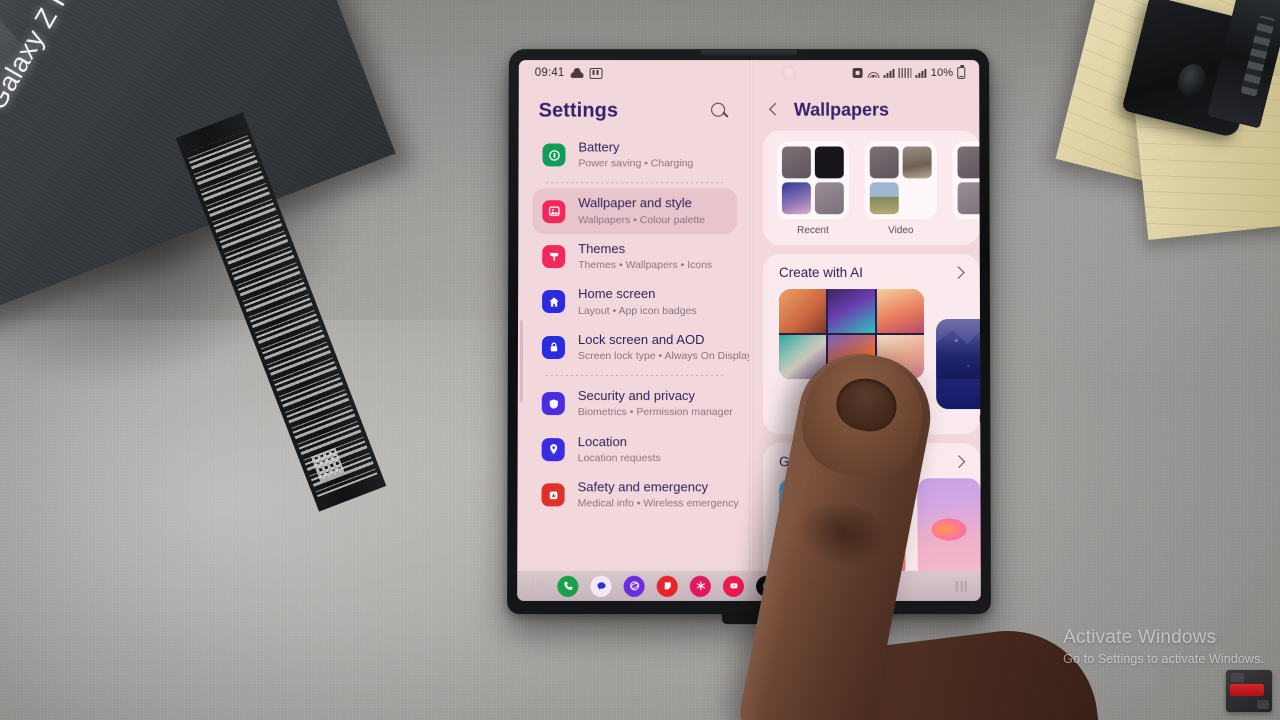 The height and width of the screenshot is (720, 1280). I want to click on section-title: Create with AI, so click(820, 273).